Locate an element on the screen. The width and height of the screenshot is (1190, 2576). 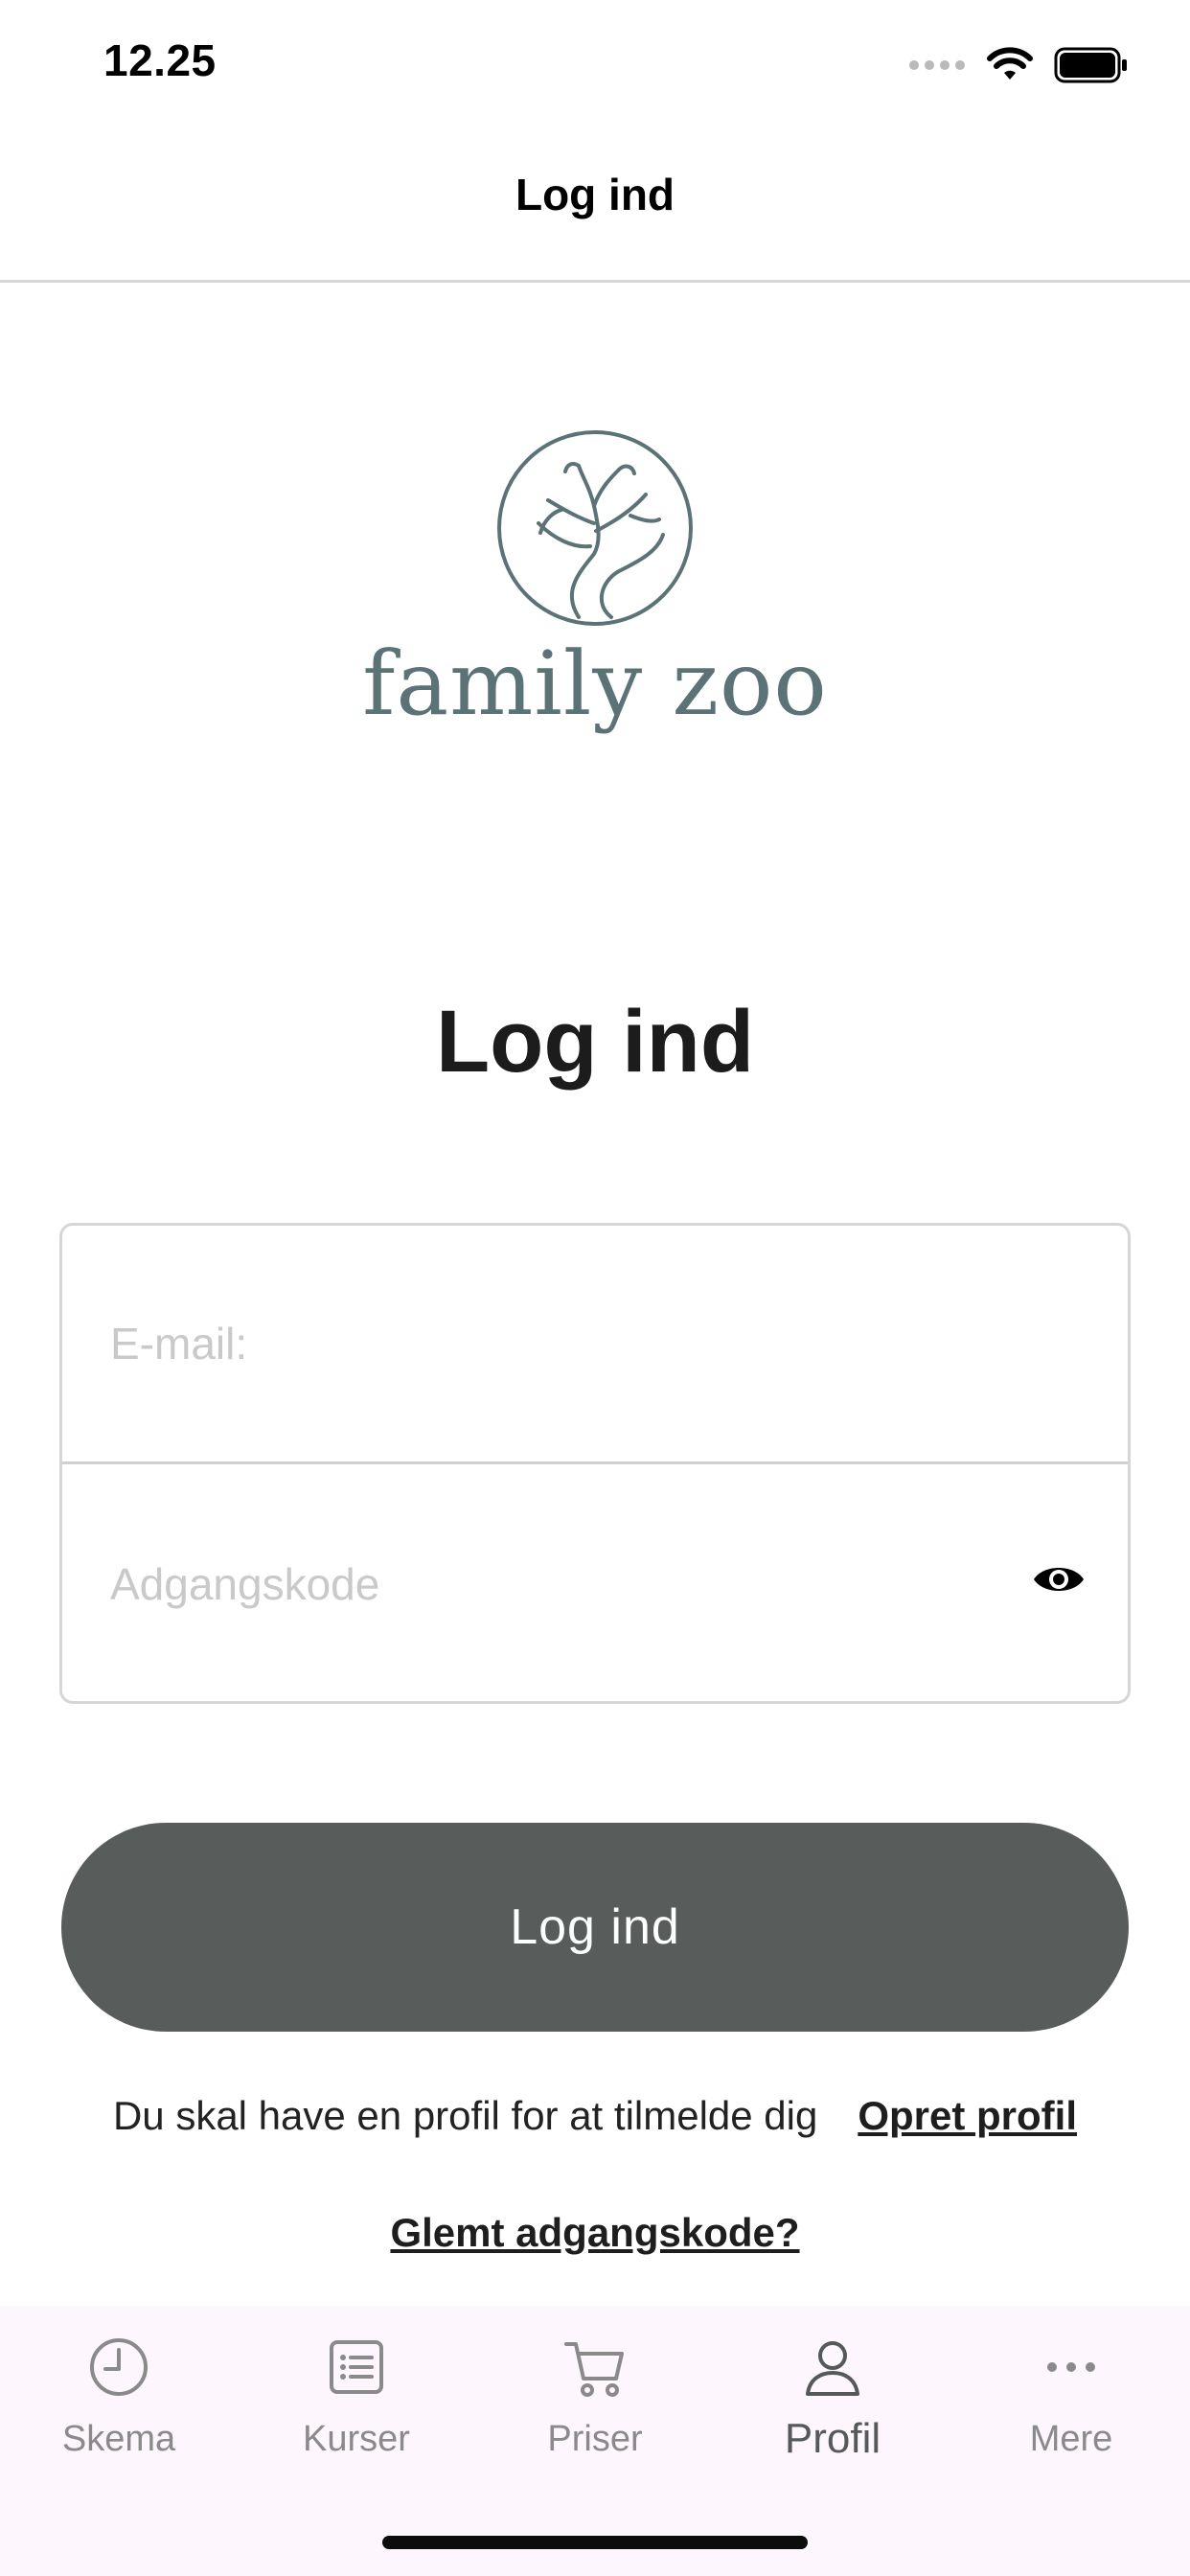
signal-dots-icon is located at coordinates (937, 65).